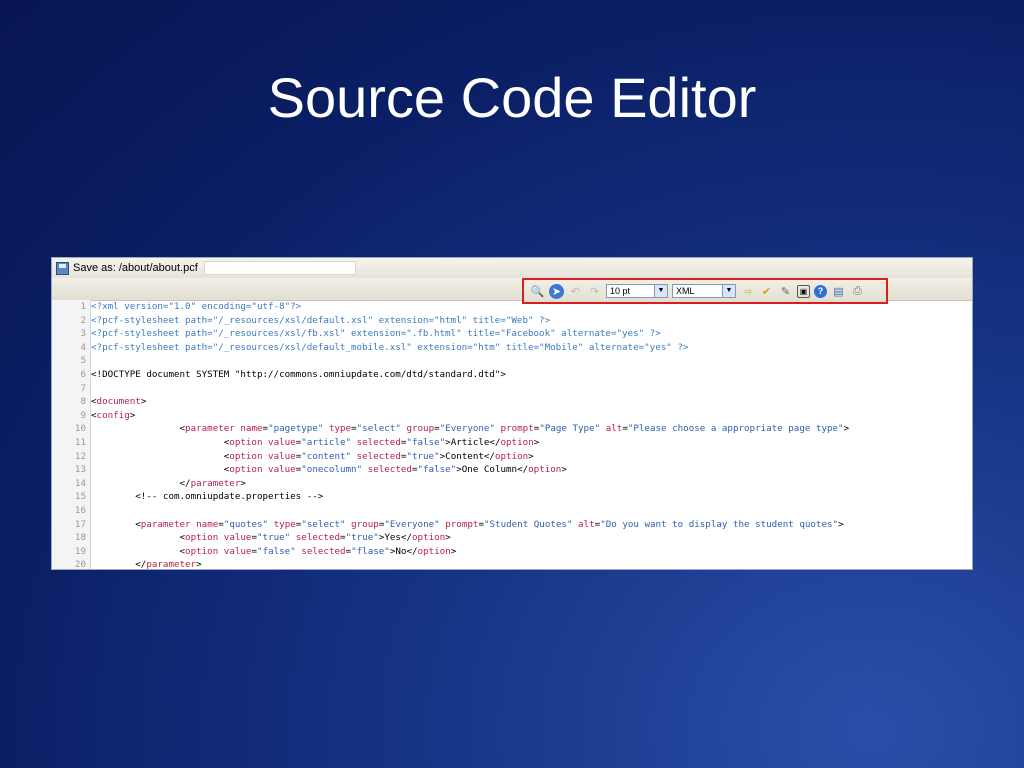  I want to click on line-number: 18, so click(80, 538).